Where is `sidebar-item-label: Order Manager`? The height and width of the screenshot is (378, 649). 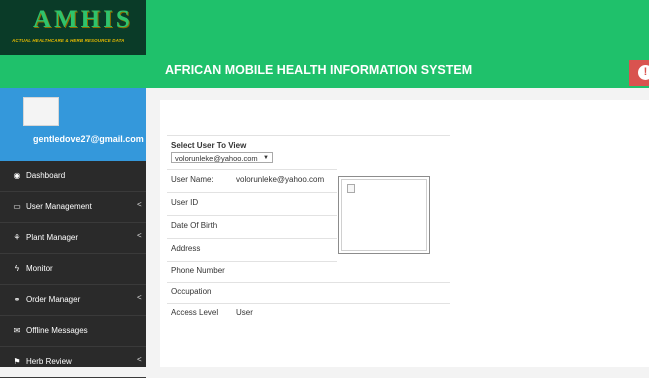
sidebar-item-label: Order Manager is located at coordinates (53, 299).